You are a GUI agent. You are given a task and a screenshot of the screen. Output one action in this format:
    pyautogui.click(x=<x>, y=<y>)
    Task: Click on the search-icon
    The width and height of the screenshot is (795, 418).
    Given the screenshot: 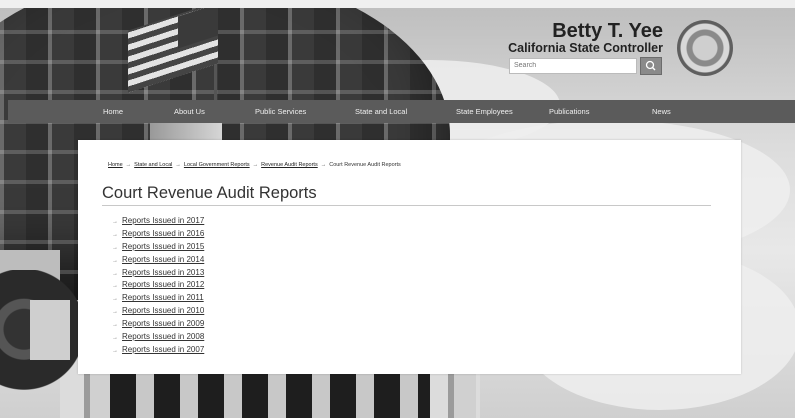 What is the action you would take?
    pyautogui.click(x=650, y=65)
    